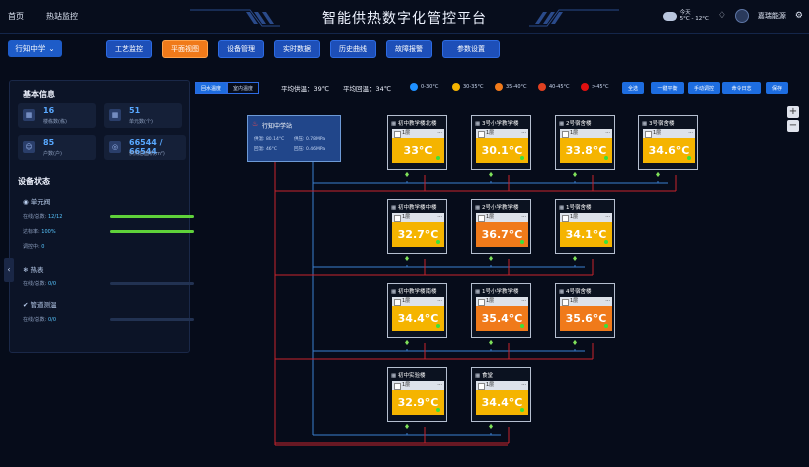 This screenshot has height=467, width=809. I want to click on building-name: ▦ 初中教学楼北楼, so click(413, 123).